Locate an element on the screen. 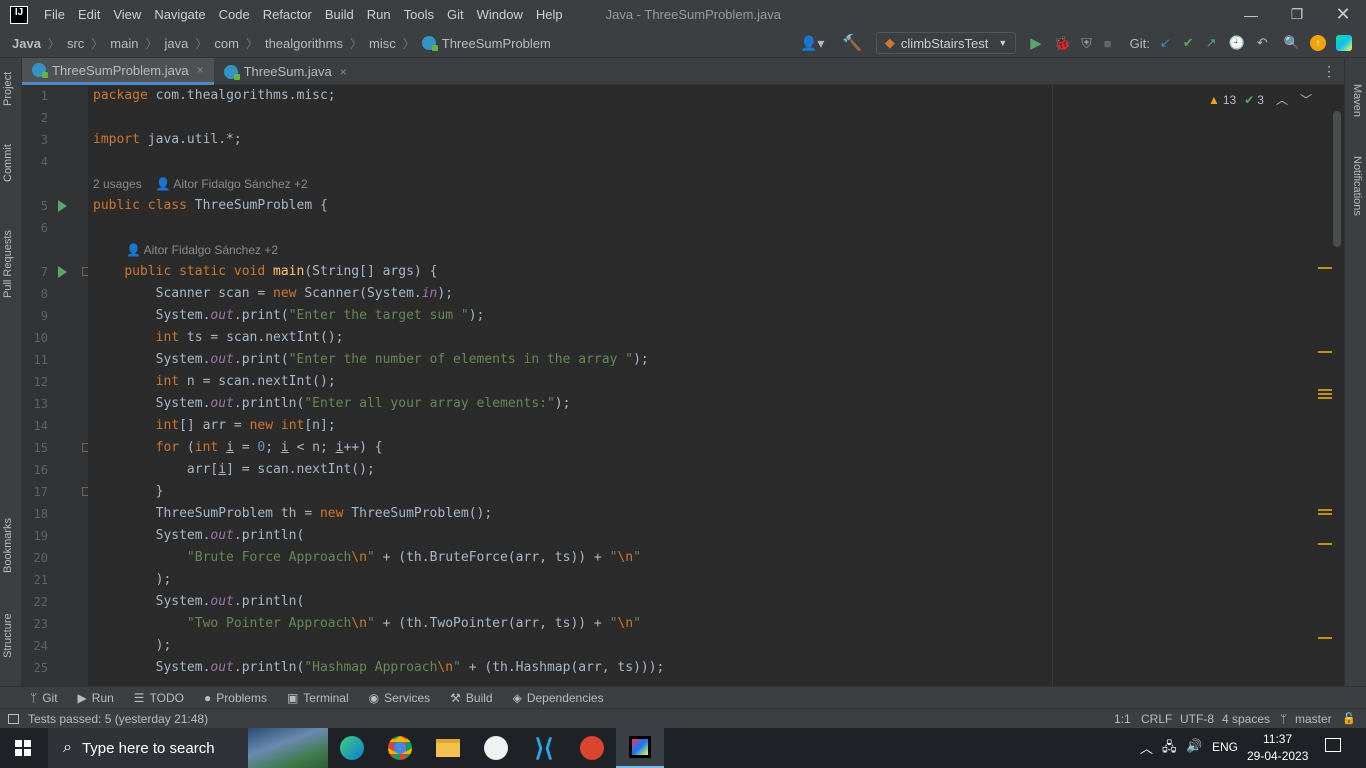 This screenshot has height=768, width=1366. close-window-icon: ✕ is located at coordinates (1343, 14).